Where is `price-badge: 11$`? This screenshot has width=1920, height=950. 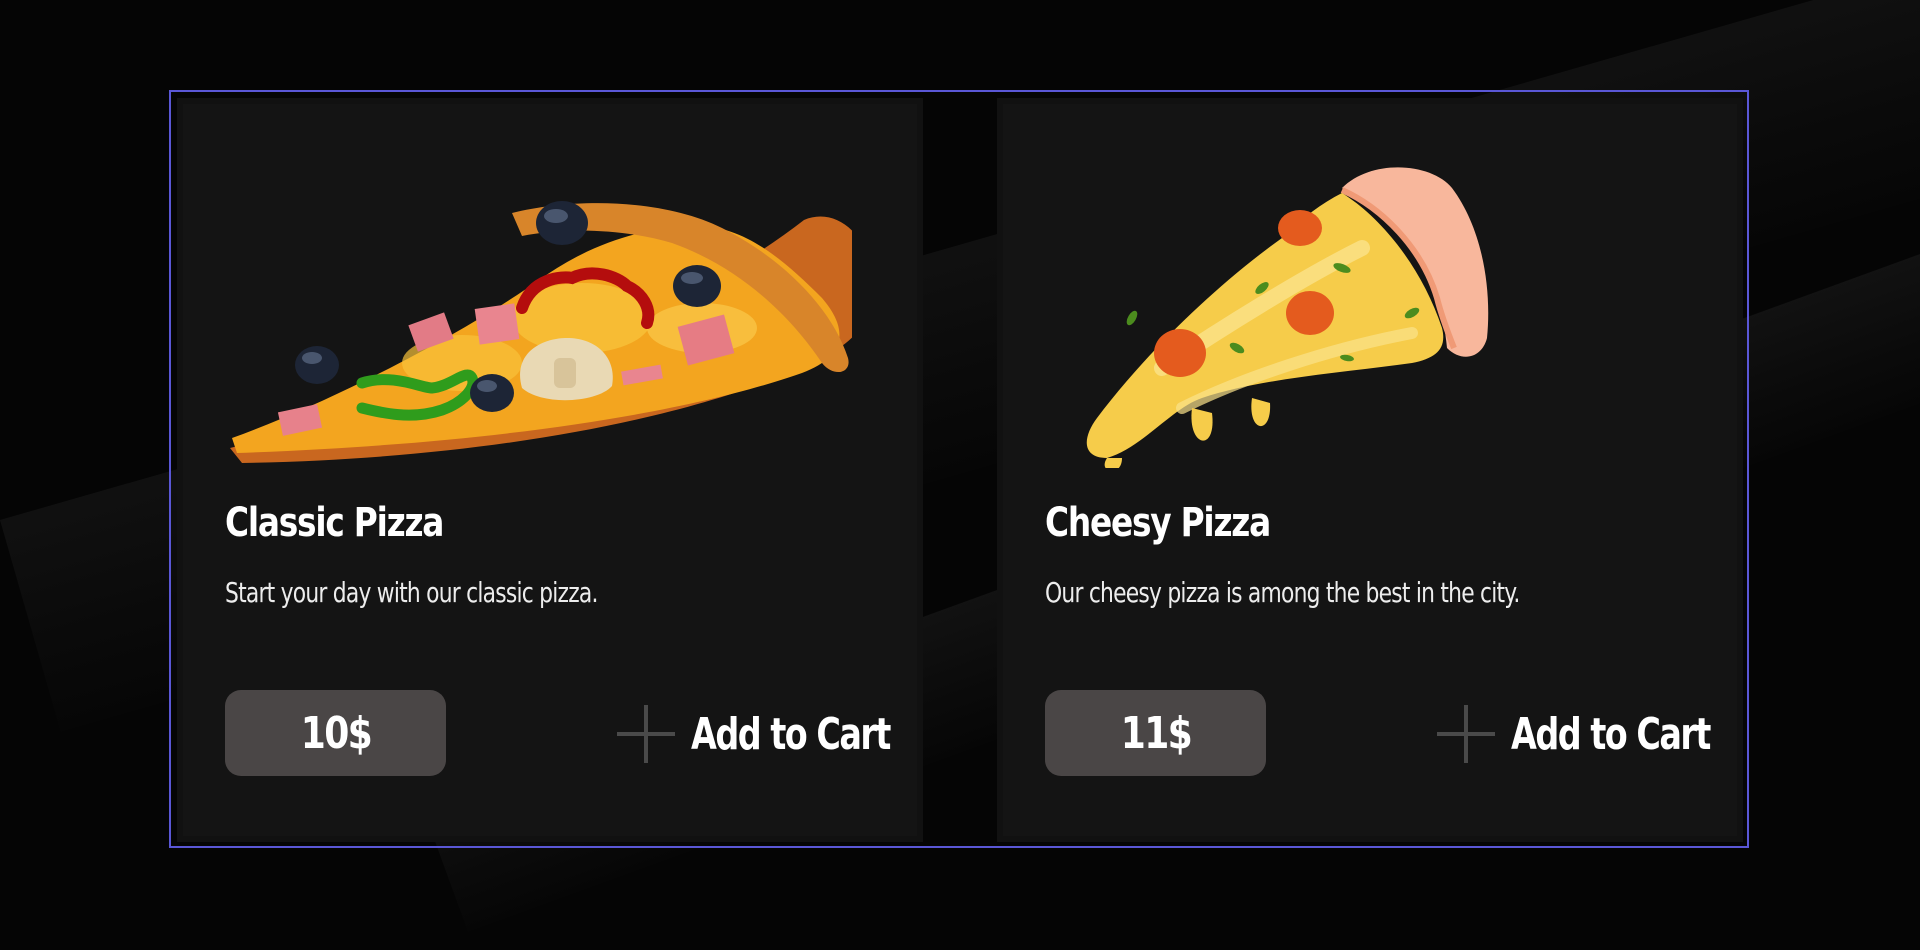
price-badge: 11$ is located at coordinates (1155, 733).